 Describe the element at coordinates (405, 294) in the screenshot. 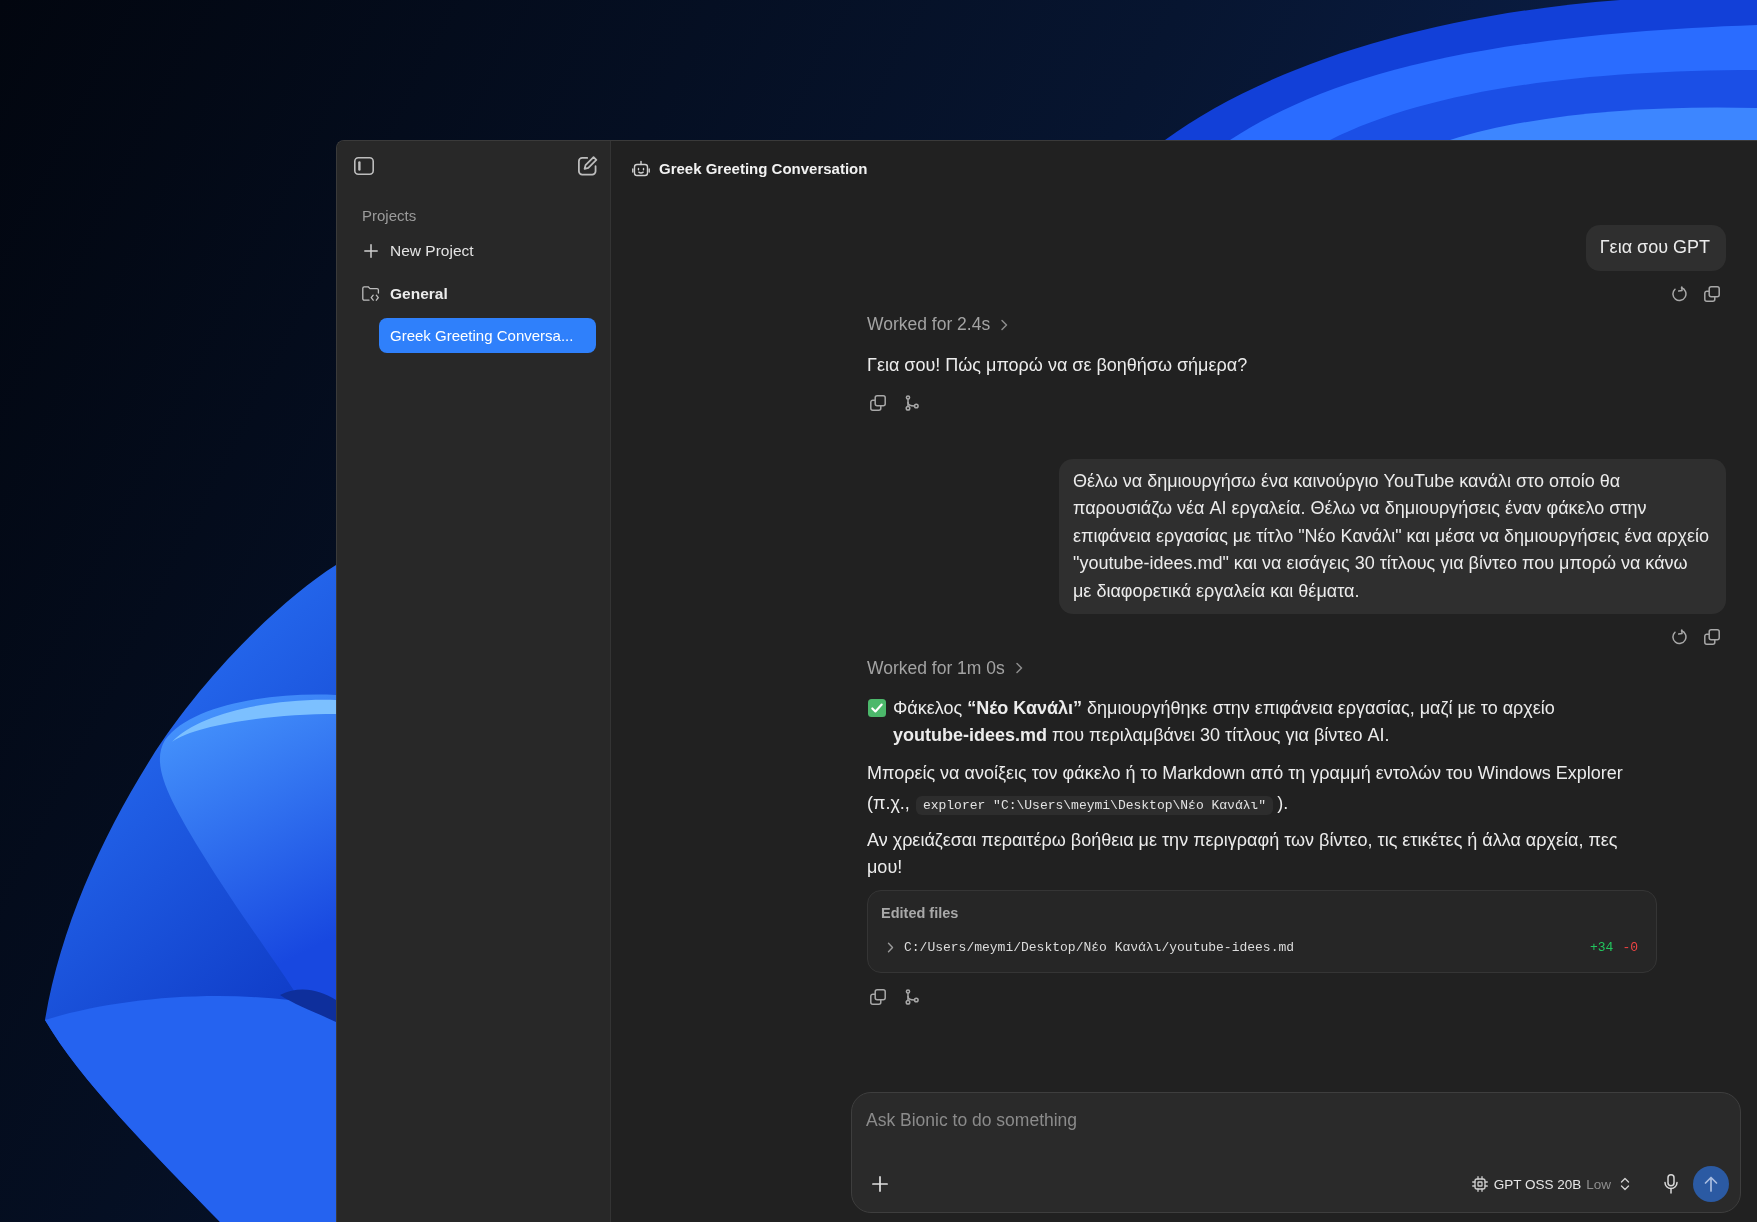

I see `project-item: General` at that location.